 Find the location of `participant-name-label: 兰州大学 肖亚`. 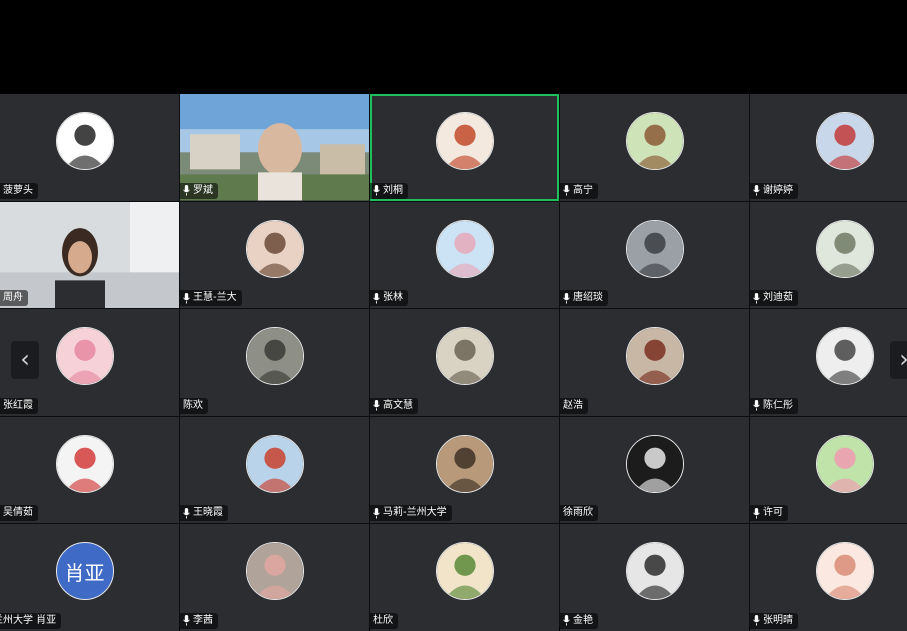

participant-name-label: 兰州大学 肖亚 is located at coordinates (31, 620).